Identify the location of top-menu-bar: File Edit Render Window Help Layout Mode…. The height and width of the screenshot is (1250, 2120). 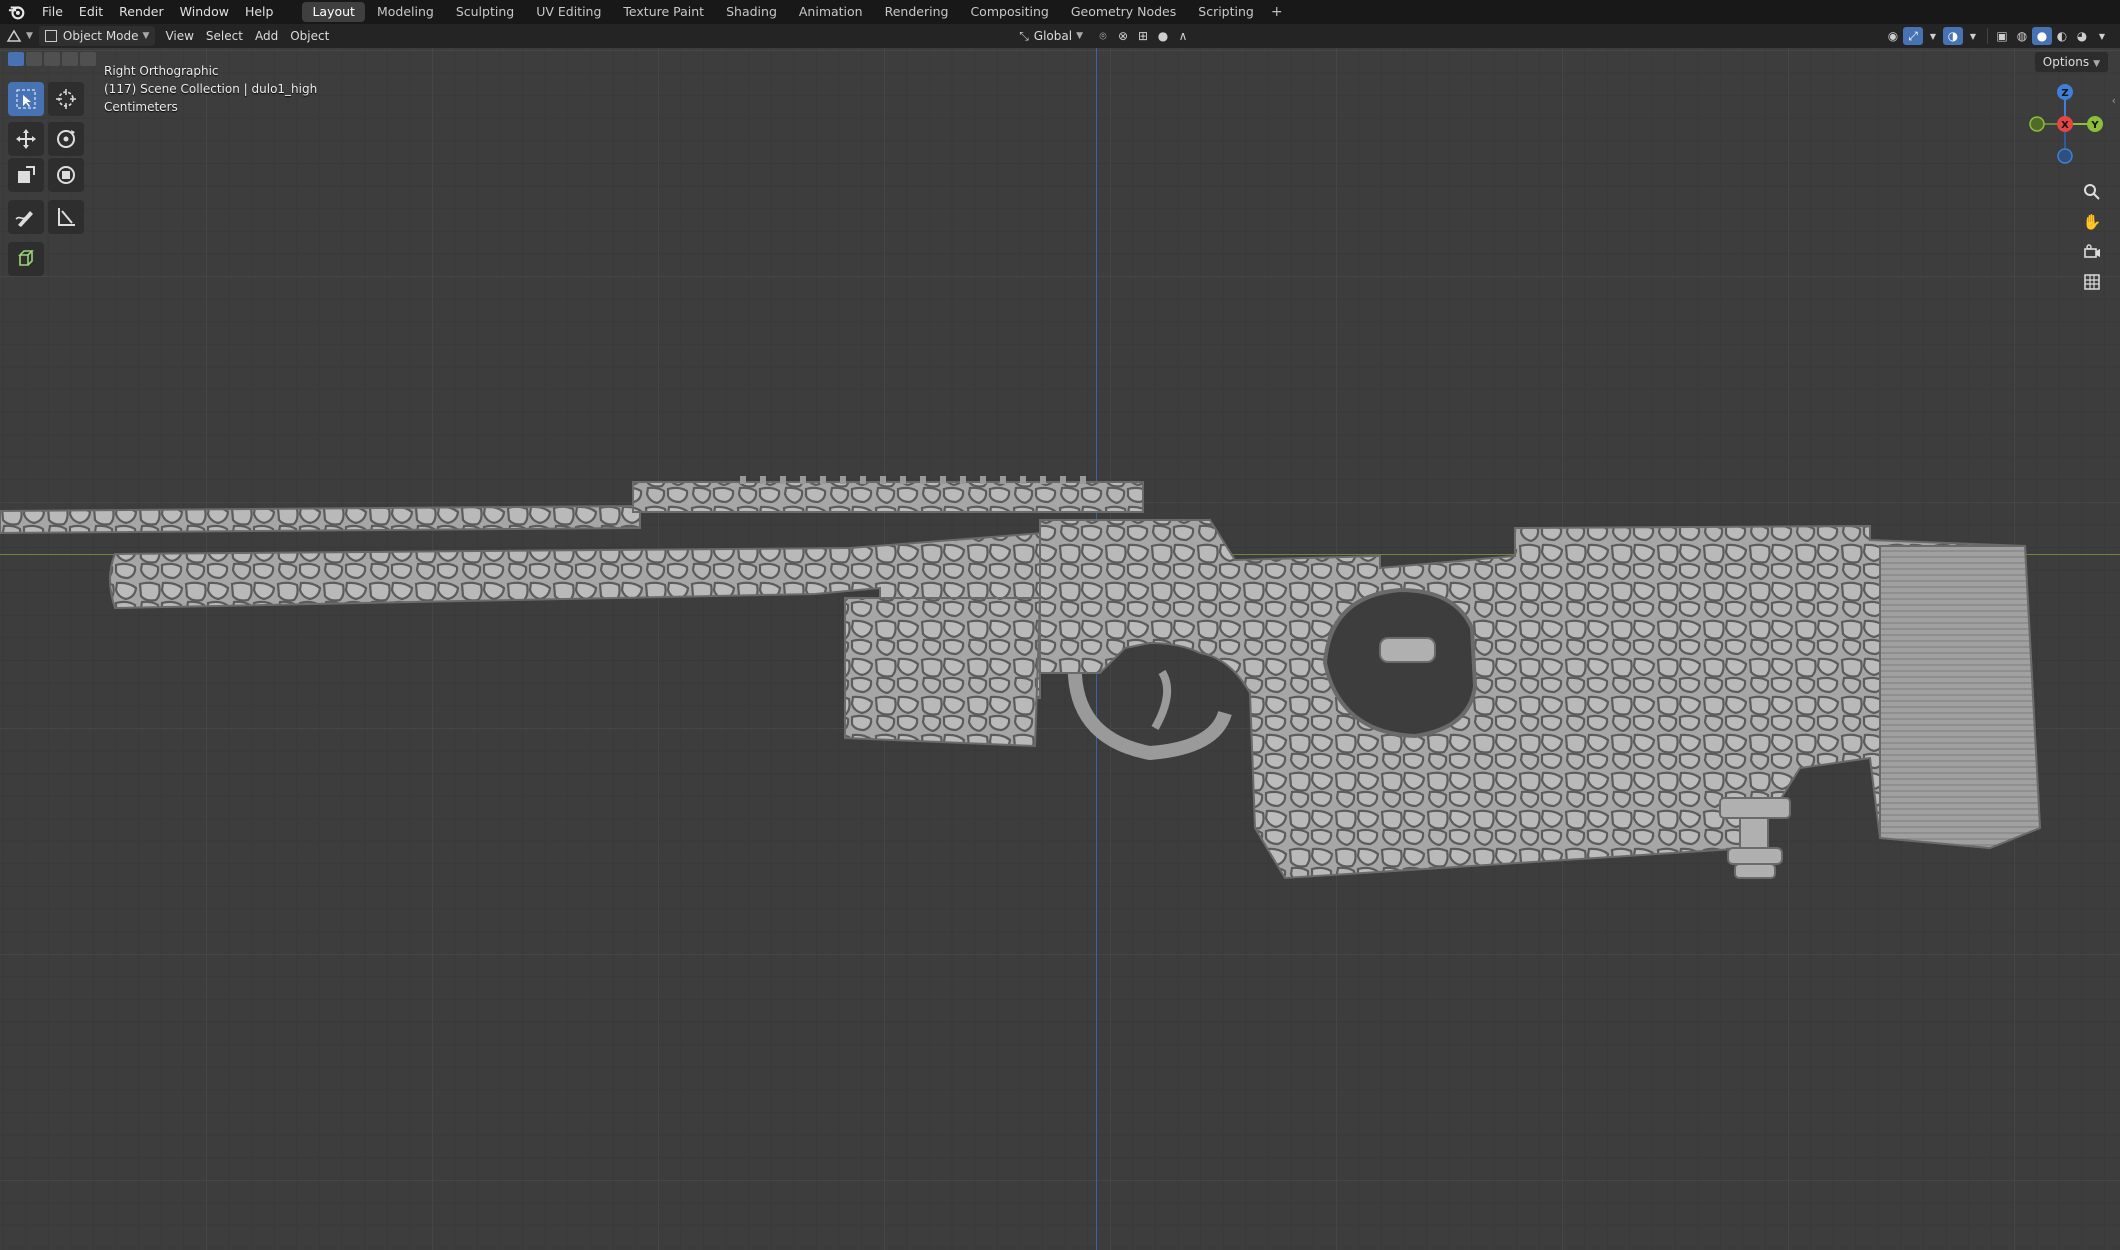
(1060, 12).